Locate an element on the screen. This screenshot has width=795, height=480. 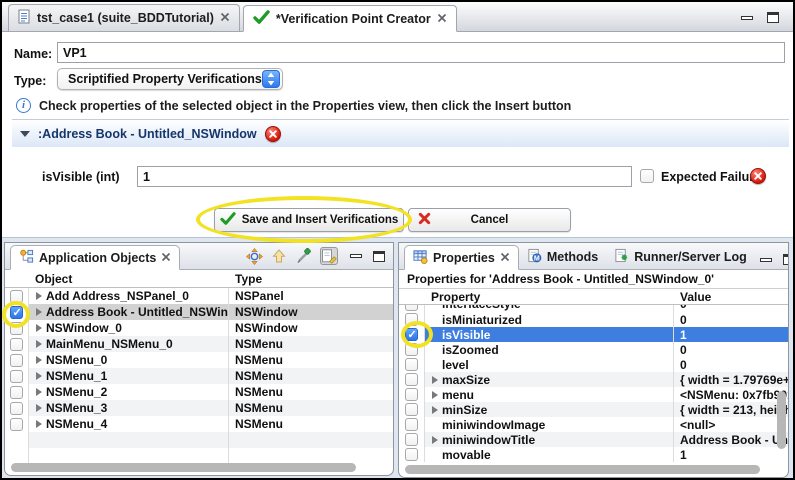
table-row: NSMenu_3 NSMenu is located at coordinates (199, 408).